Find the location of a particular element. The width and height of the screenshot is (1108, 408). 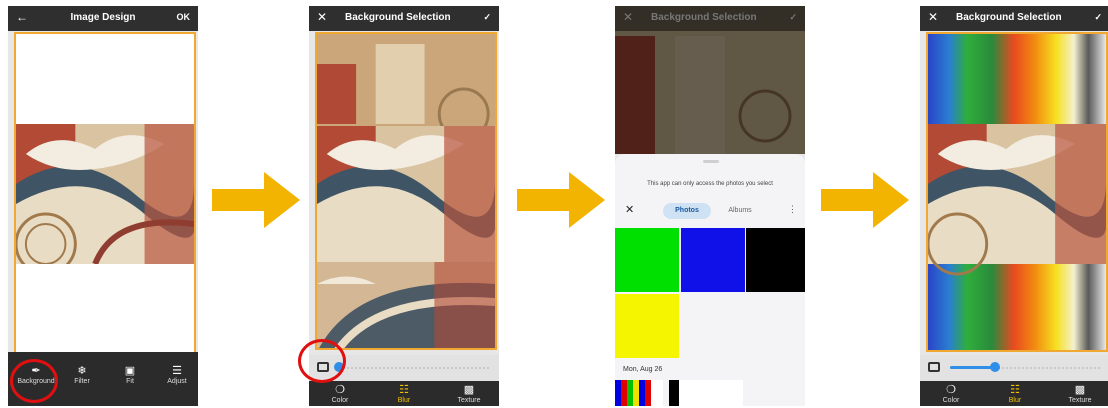

slider-thumb is located at coordinates (995, 367).